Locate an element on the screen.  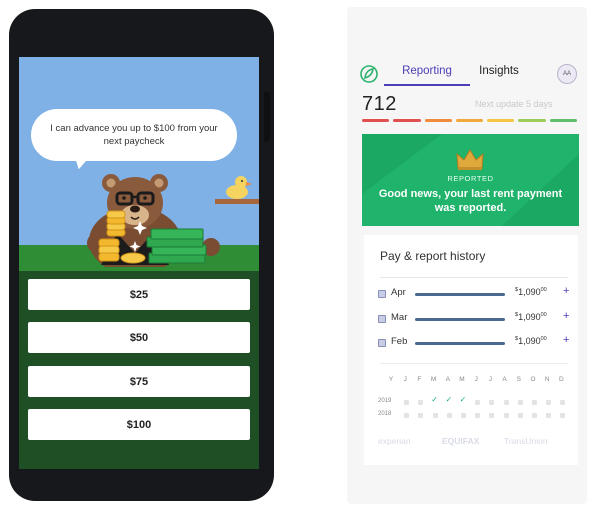
bear-illustration is located at coordinates (173, 220).